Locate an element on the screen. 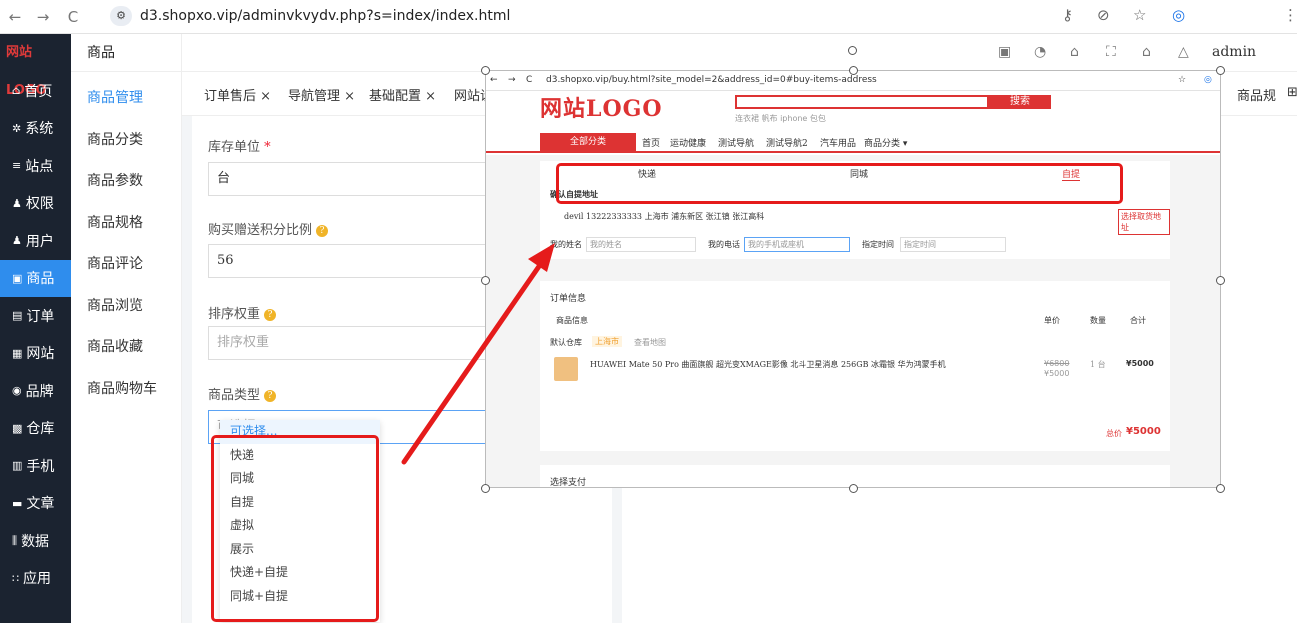 Image resolution: width=1297 pixels, height=623 pixels. annotation-arrow is located at coordinates (478, 354).